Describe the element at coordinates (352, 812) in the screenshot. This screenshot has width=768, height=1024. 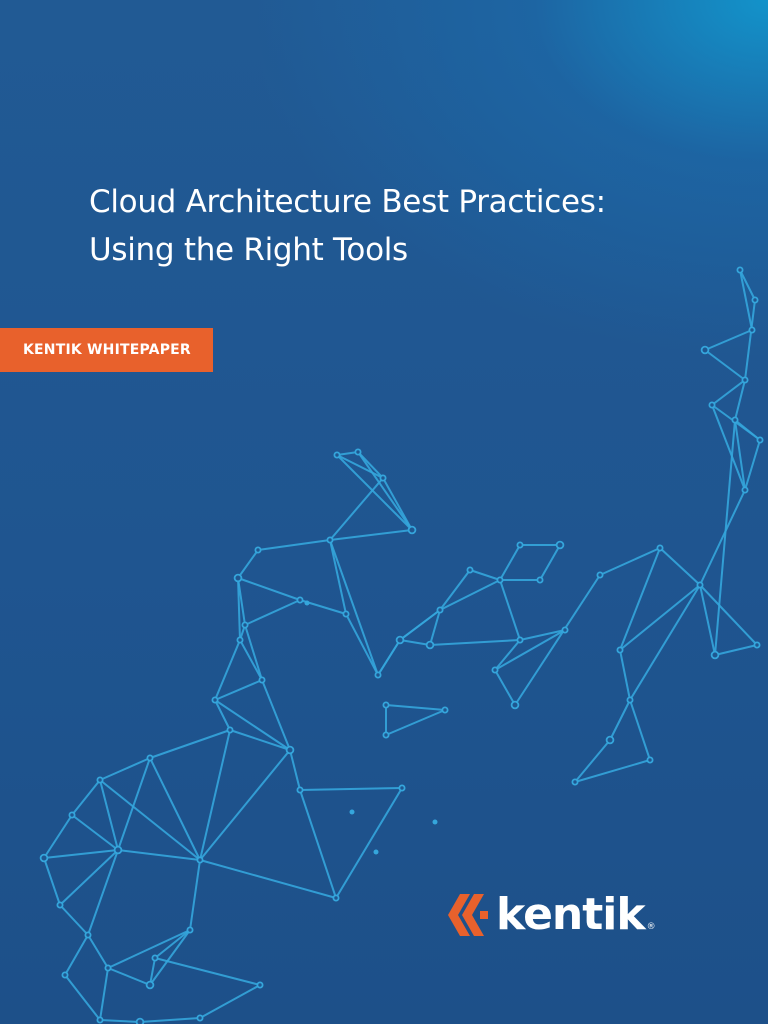
I see `network-dot` at that location.